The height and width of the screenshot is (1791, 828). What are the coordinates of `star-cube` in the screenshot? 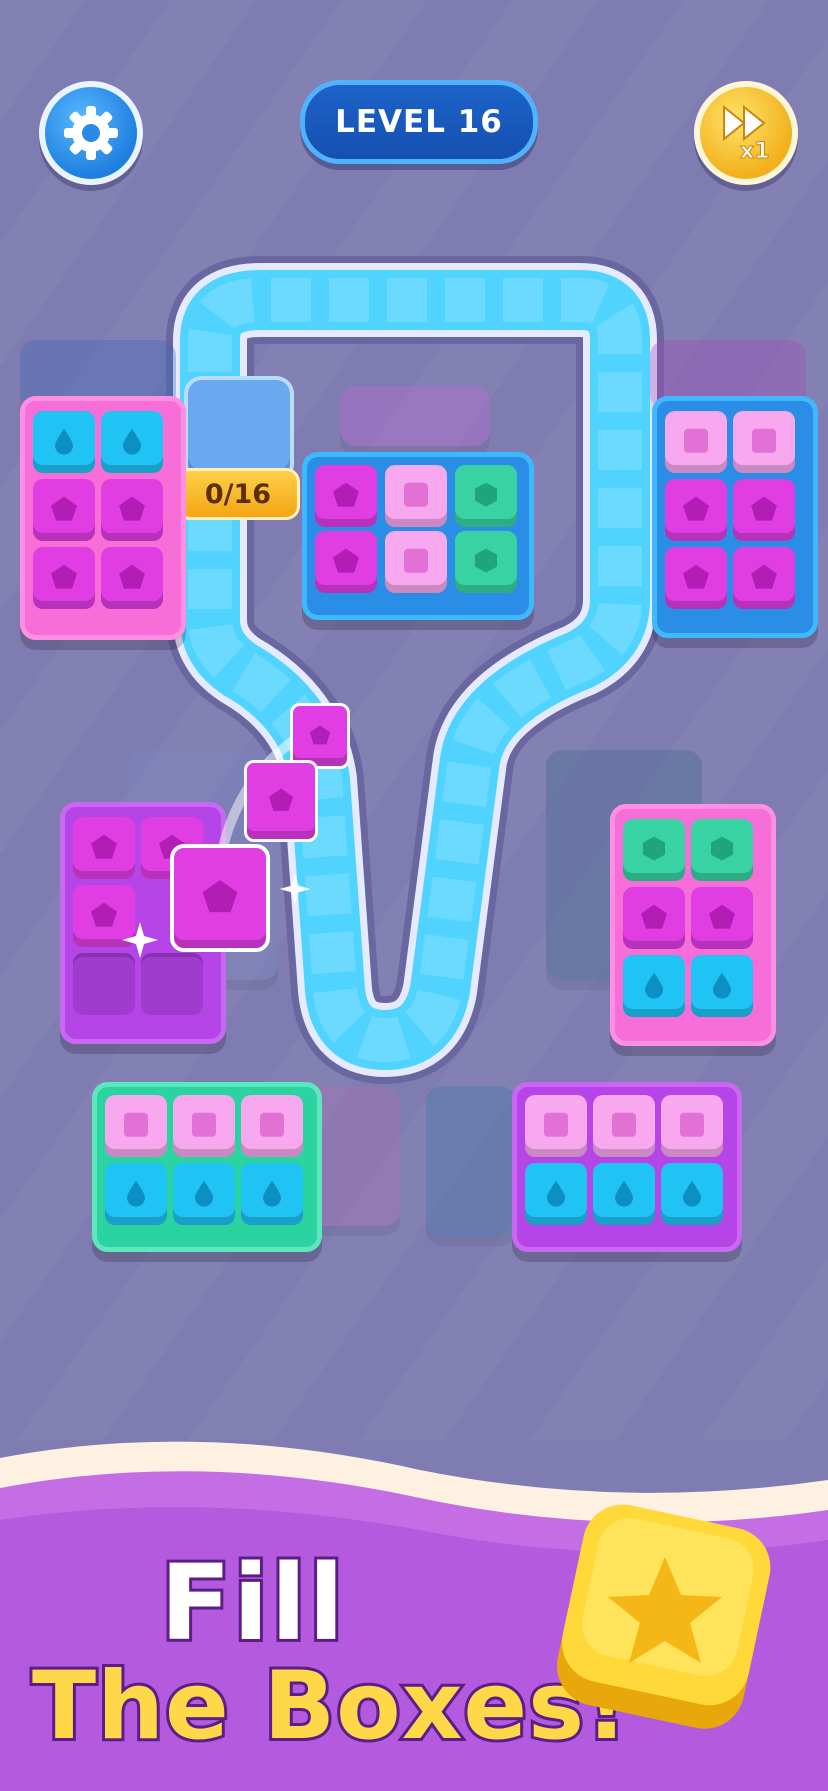 It's located at (663, 1616).